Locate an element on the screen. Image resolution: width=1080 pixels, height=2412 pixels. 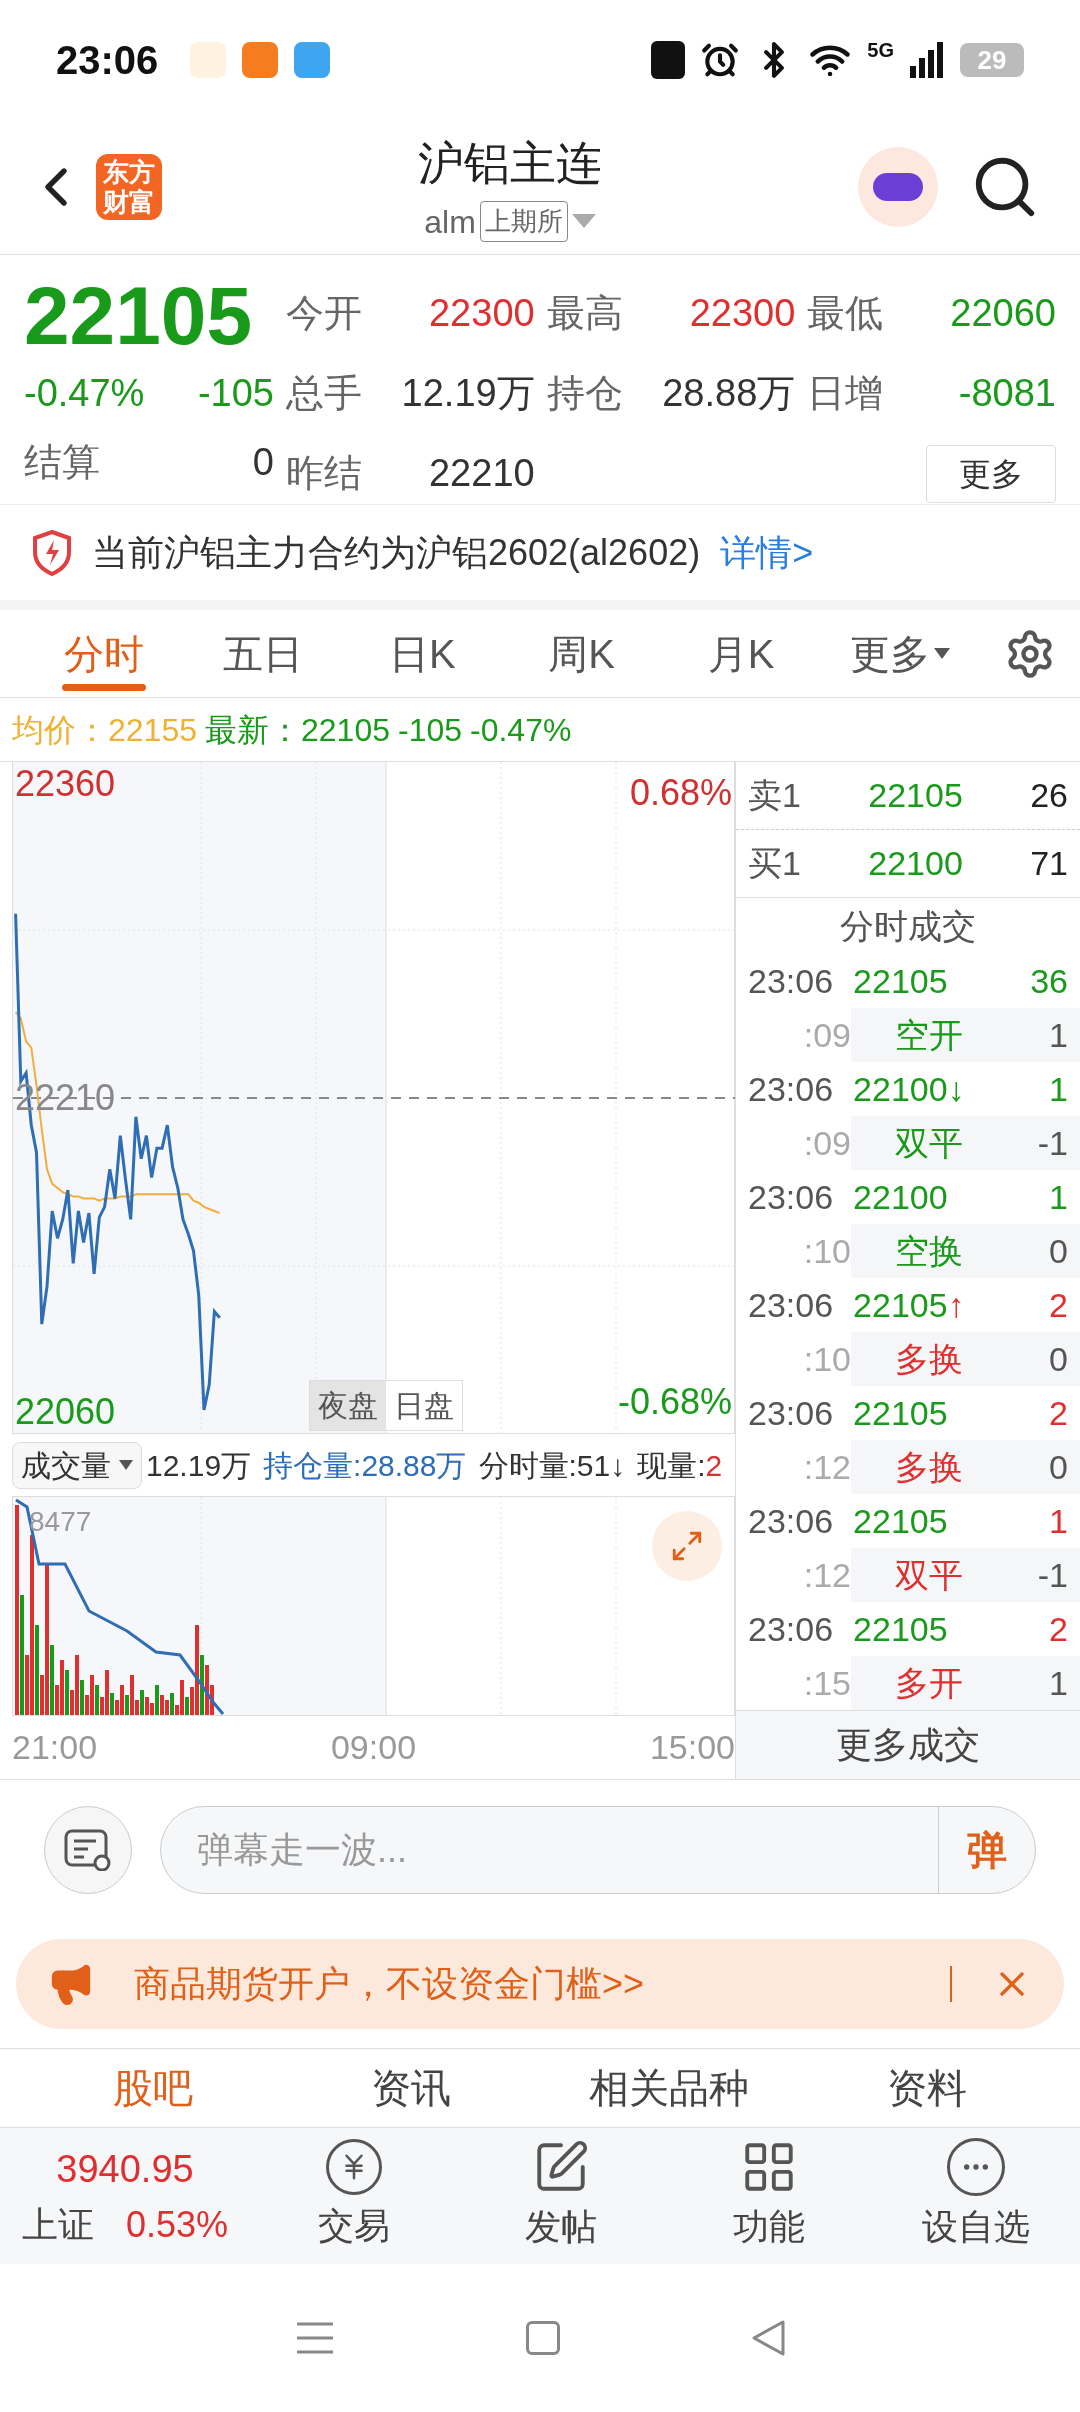
nav-button: 功能 is located at coordinates (769, 2196).